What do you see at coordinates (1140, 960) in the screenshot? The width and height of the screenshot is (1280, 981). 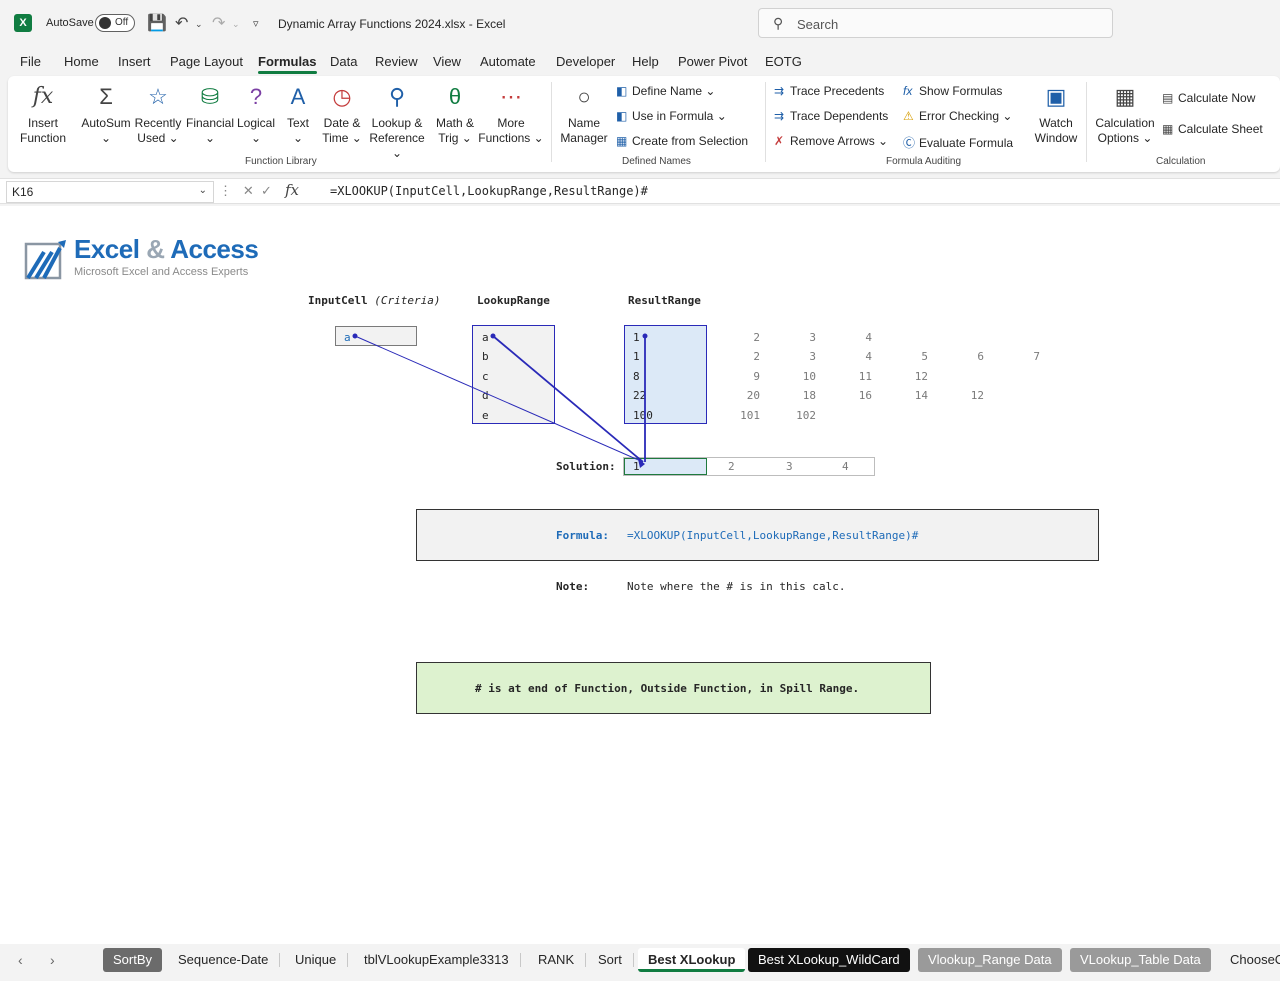 I see `sheet-tab: VLookup_Table Data` at bounding box center [1140, 960].